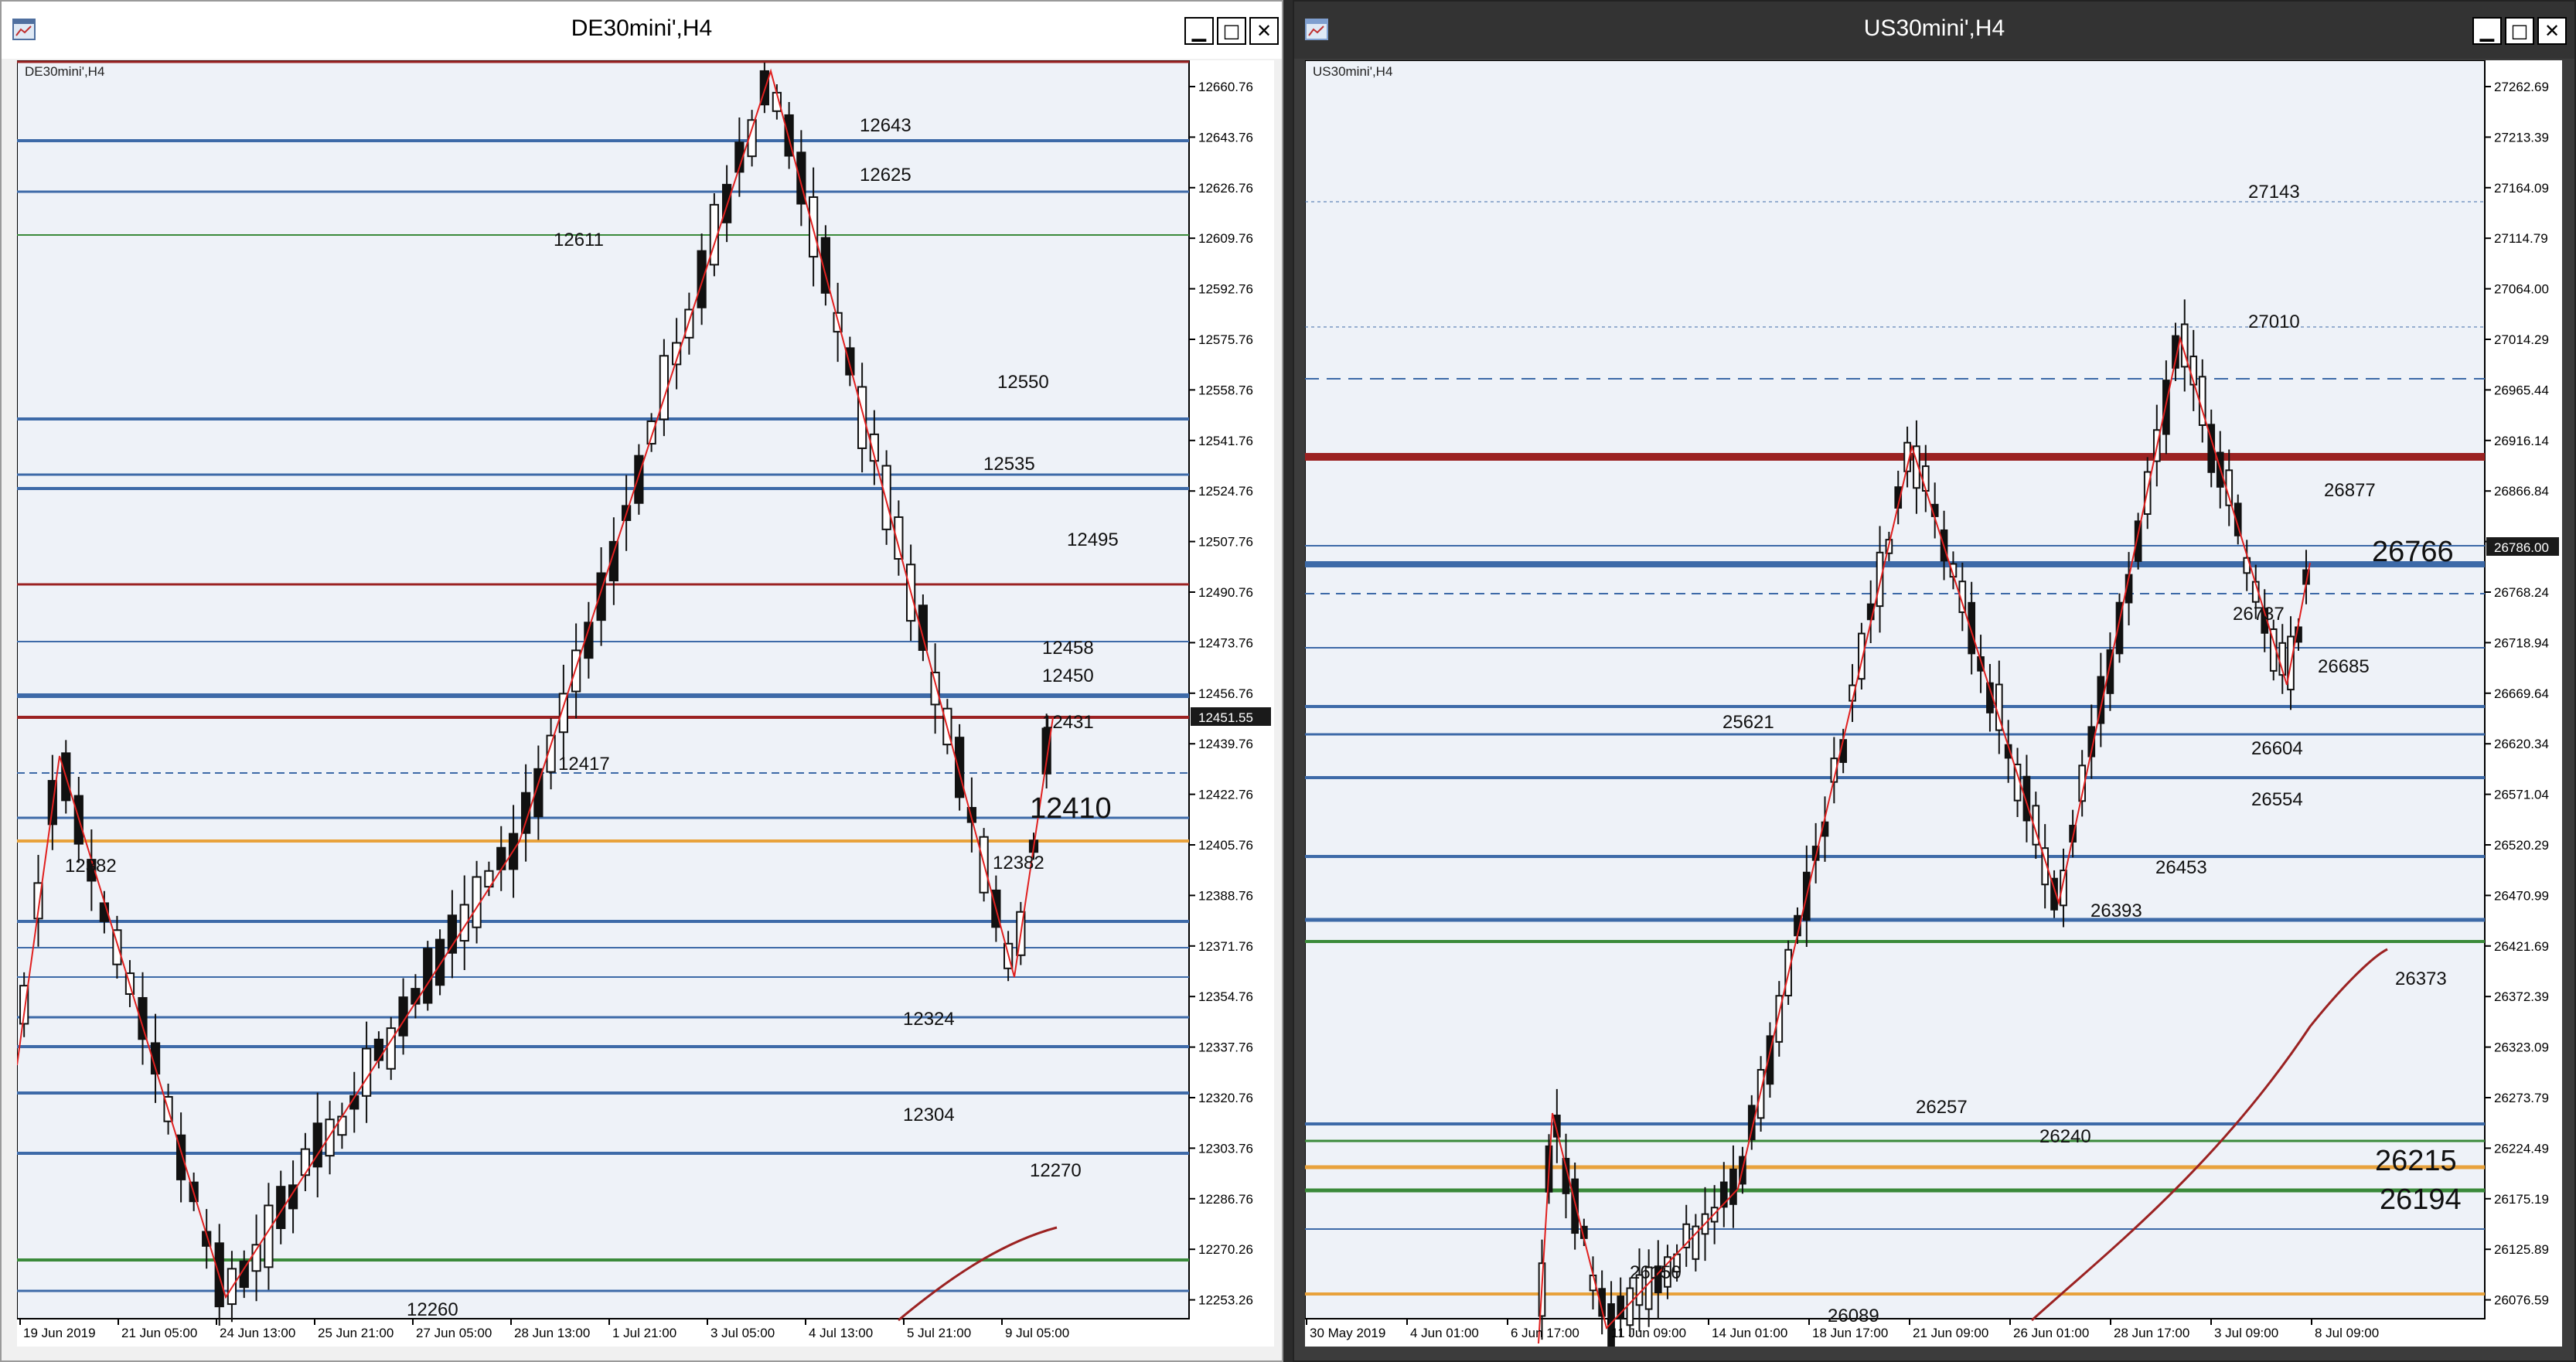 This screenshot has height=1362, width=2576. I want to click on price-tick-label: 12524.76, so click(1225, 492).